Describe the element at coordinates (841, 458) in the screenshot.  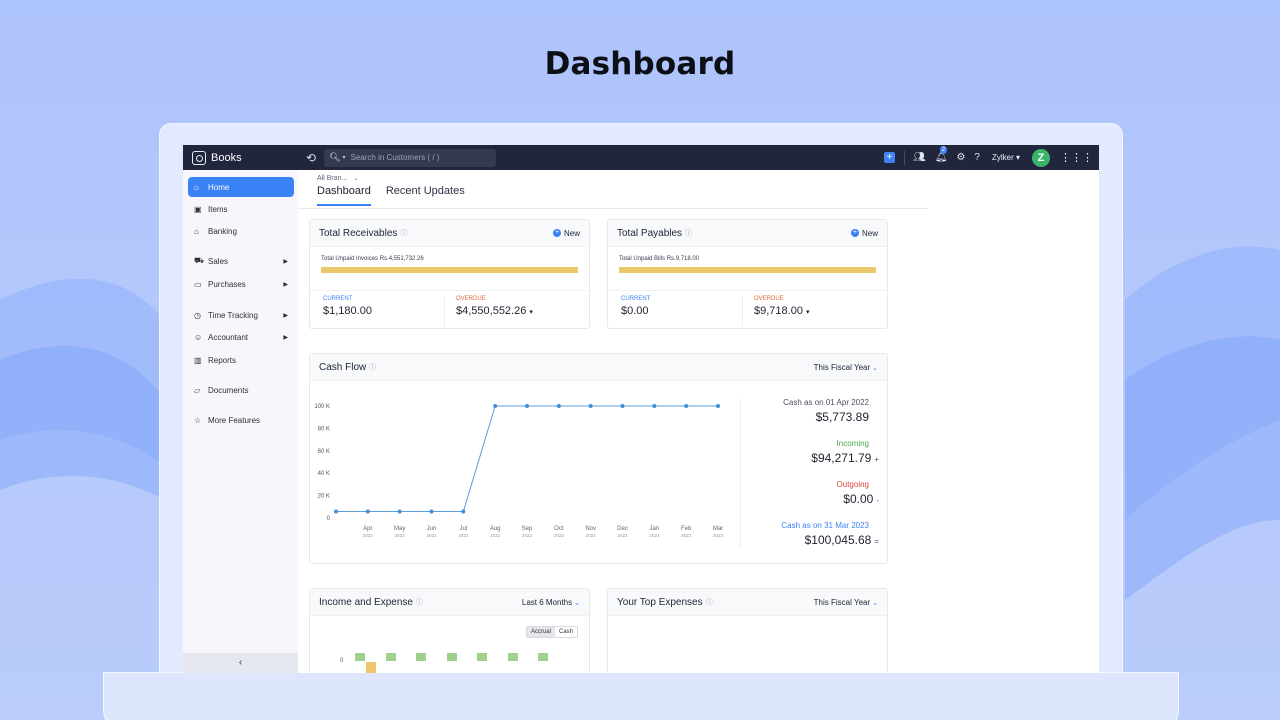
I see `incoming-amount: $94,271.79` at that location.